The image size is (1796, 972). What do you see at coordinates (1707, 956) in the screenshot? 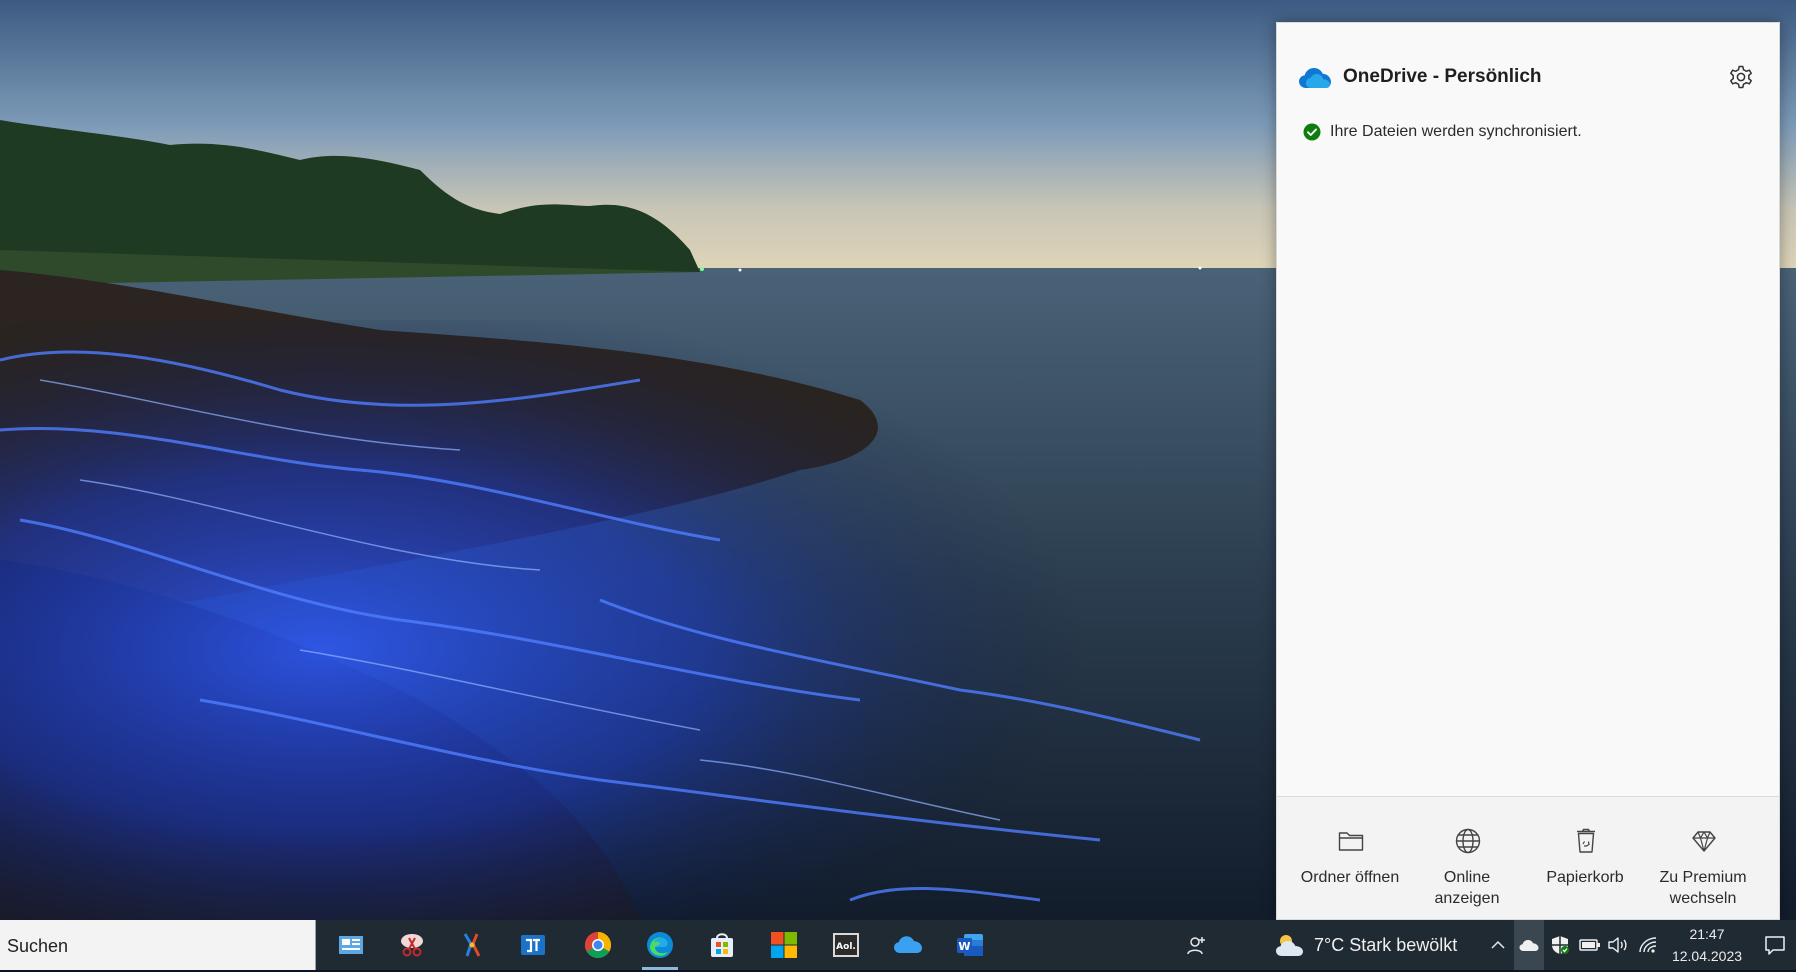
I see `clock-date: 12.04.2023` at bounding box center [1707, 956].